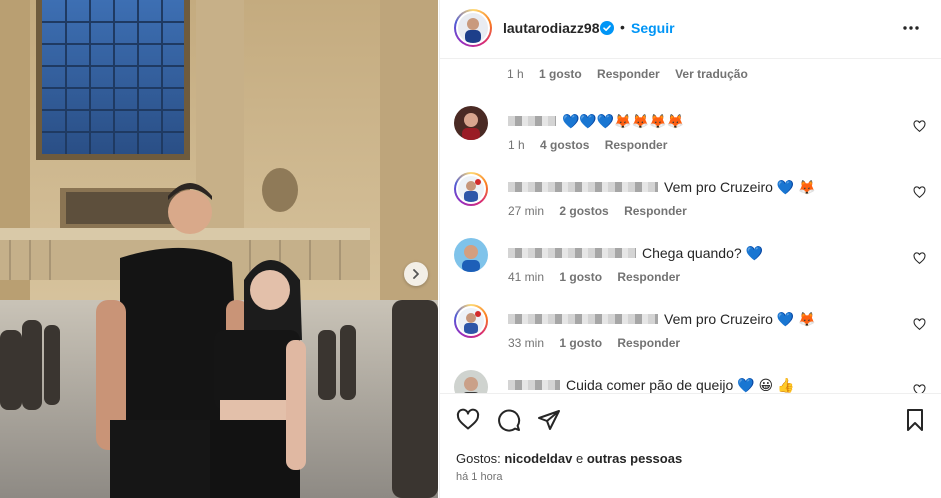  What do you see at coordinates (526, 211) in the screenshot?
I see `comment-time: 27 min` at bounding box center [526, 211].